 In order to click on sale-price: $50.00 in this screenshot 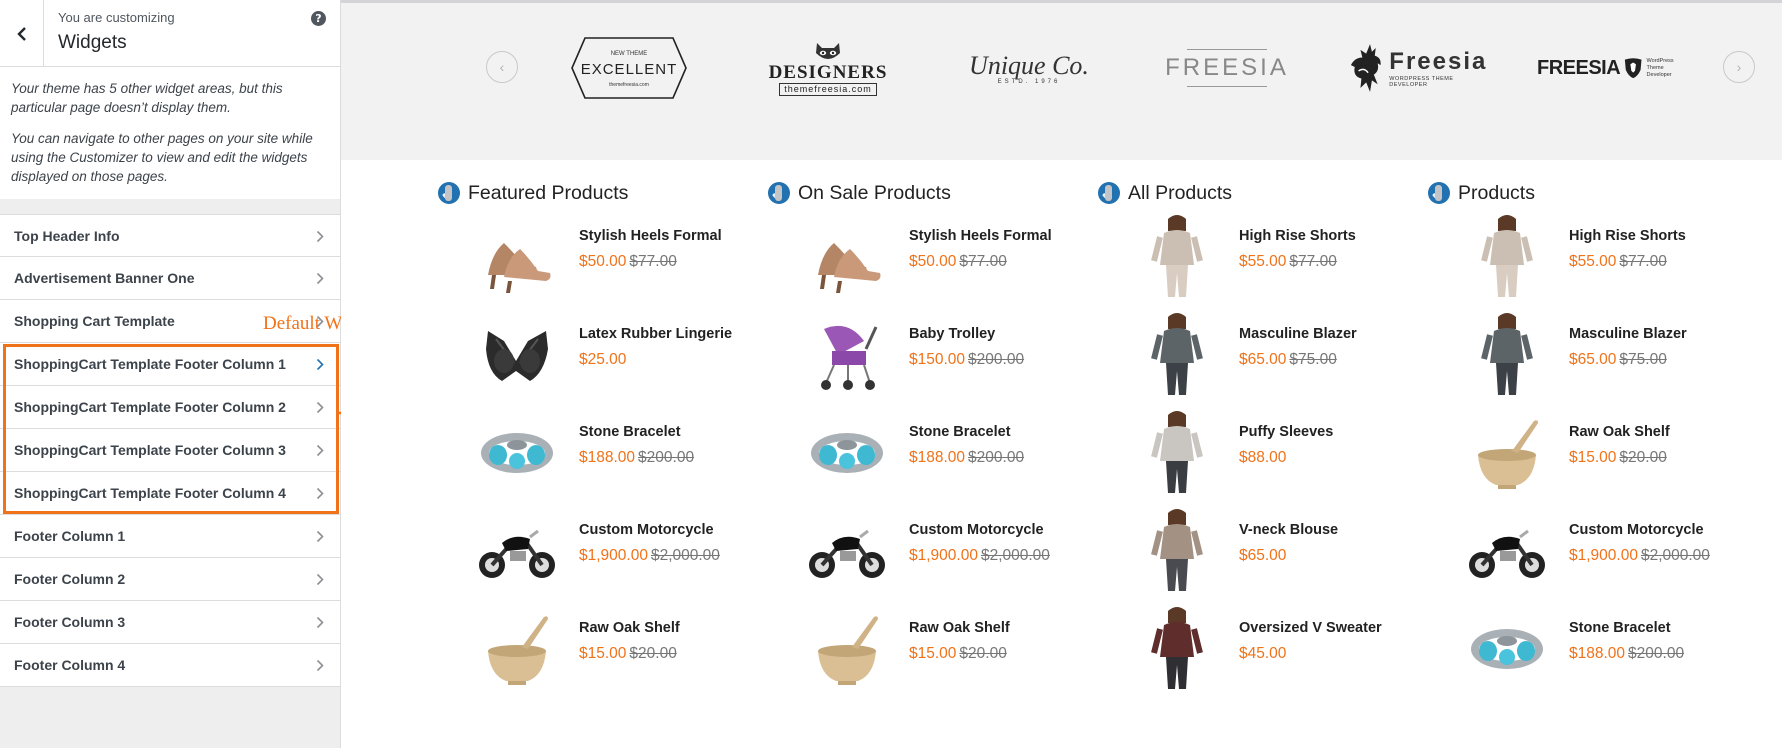, I will do `click(603, 261)`.